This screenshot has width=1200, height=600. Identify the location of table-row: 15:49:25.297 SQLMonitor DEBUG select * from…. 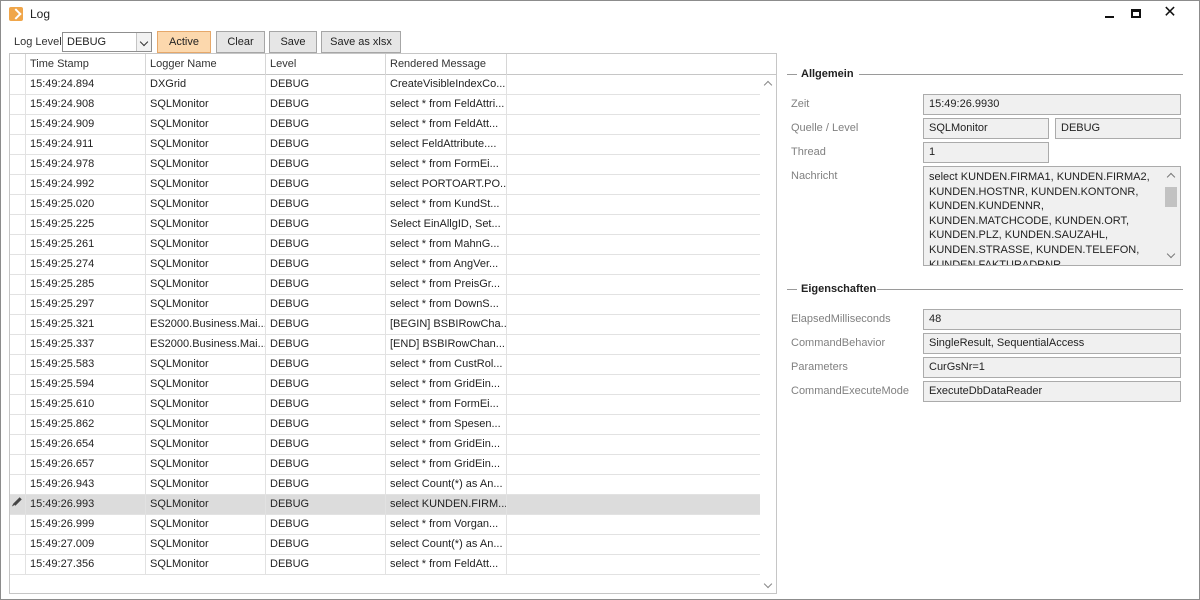
(385, 305).